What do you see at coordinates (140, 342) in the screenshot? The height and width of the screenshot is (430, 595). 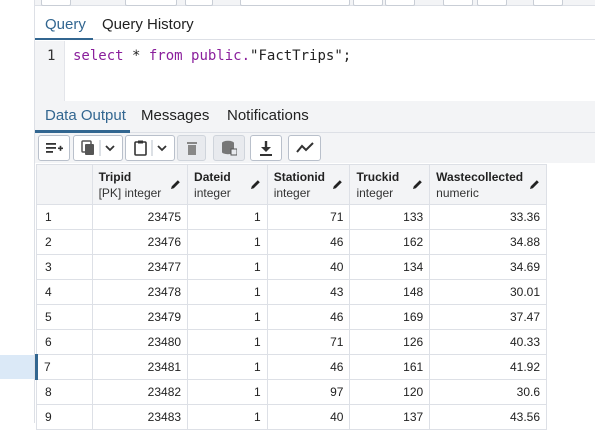 I see `table-cell: 23480` at bounding box center [140, 342].